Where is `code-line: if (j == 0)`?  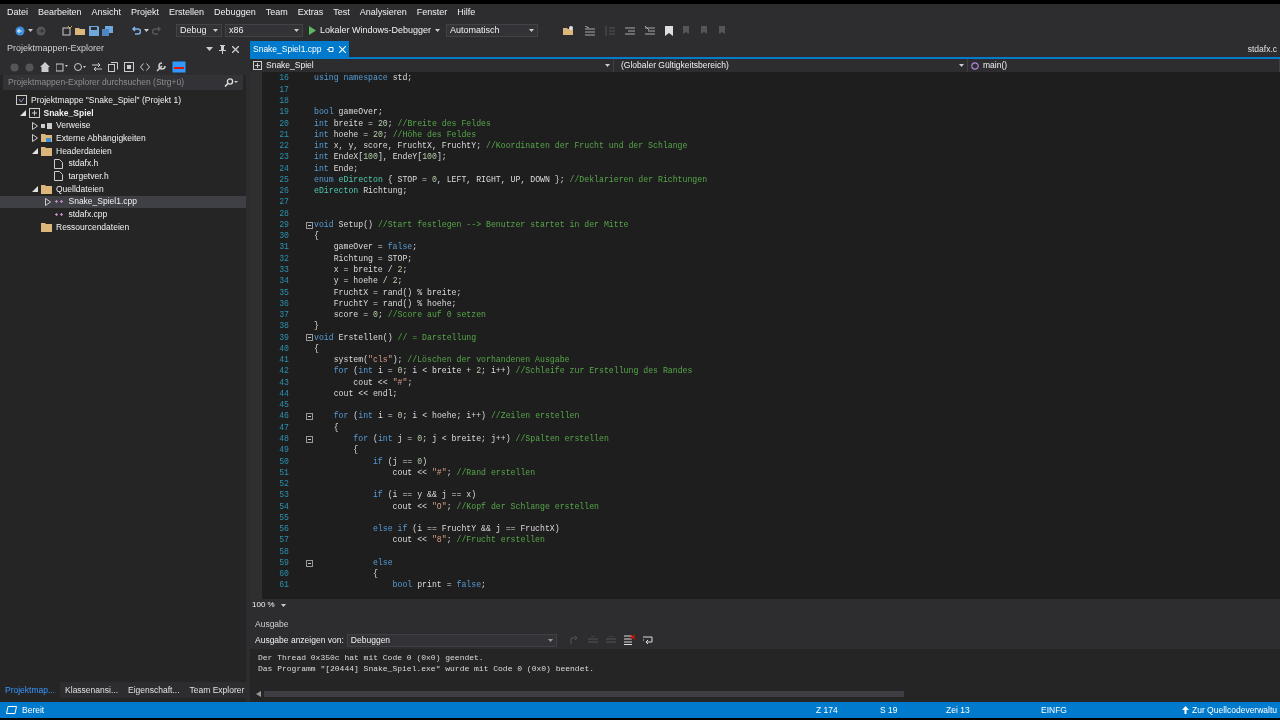
code-line: if (j == 0) is located at coordinates (399, 461).